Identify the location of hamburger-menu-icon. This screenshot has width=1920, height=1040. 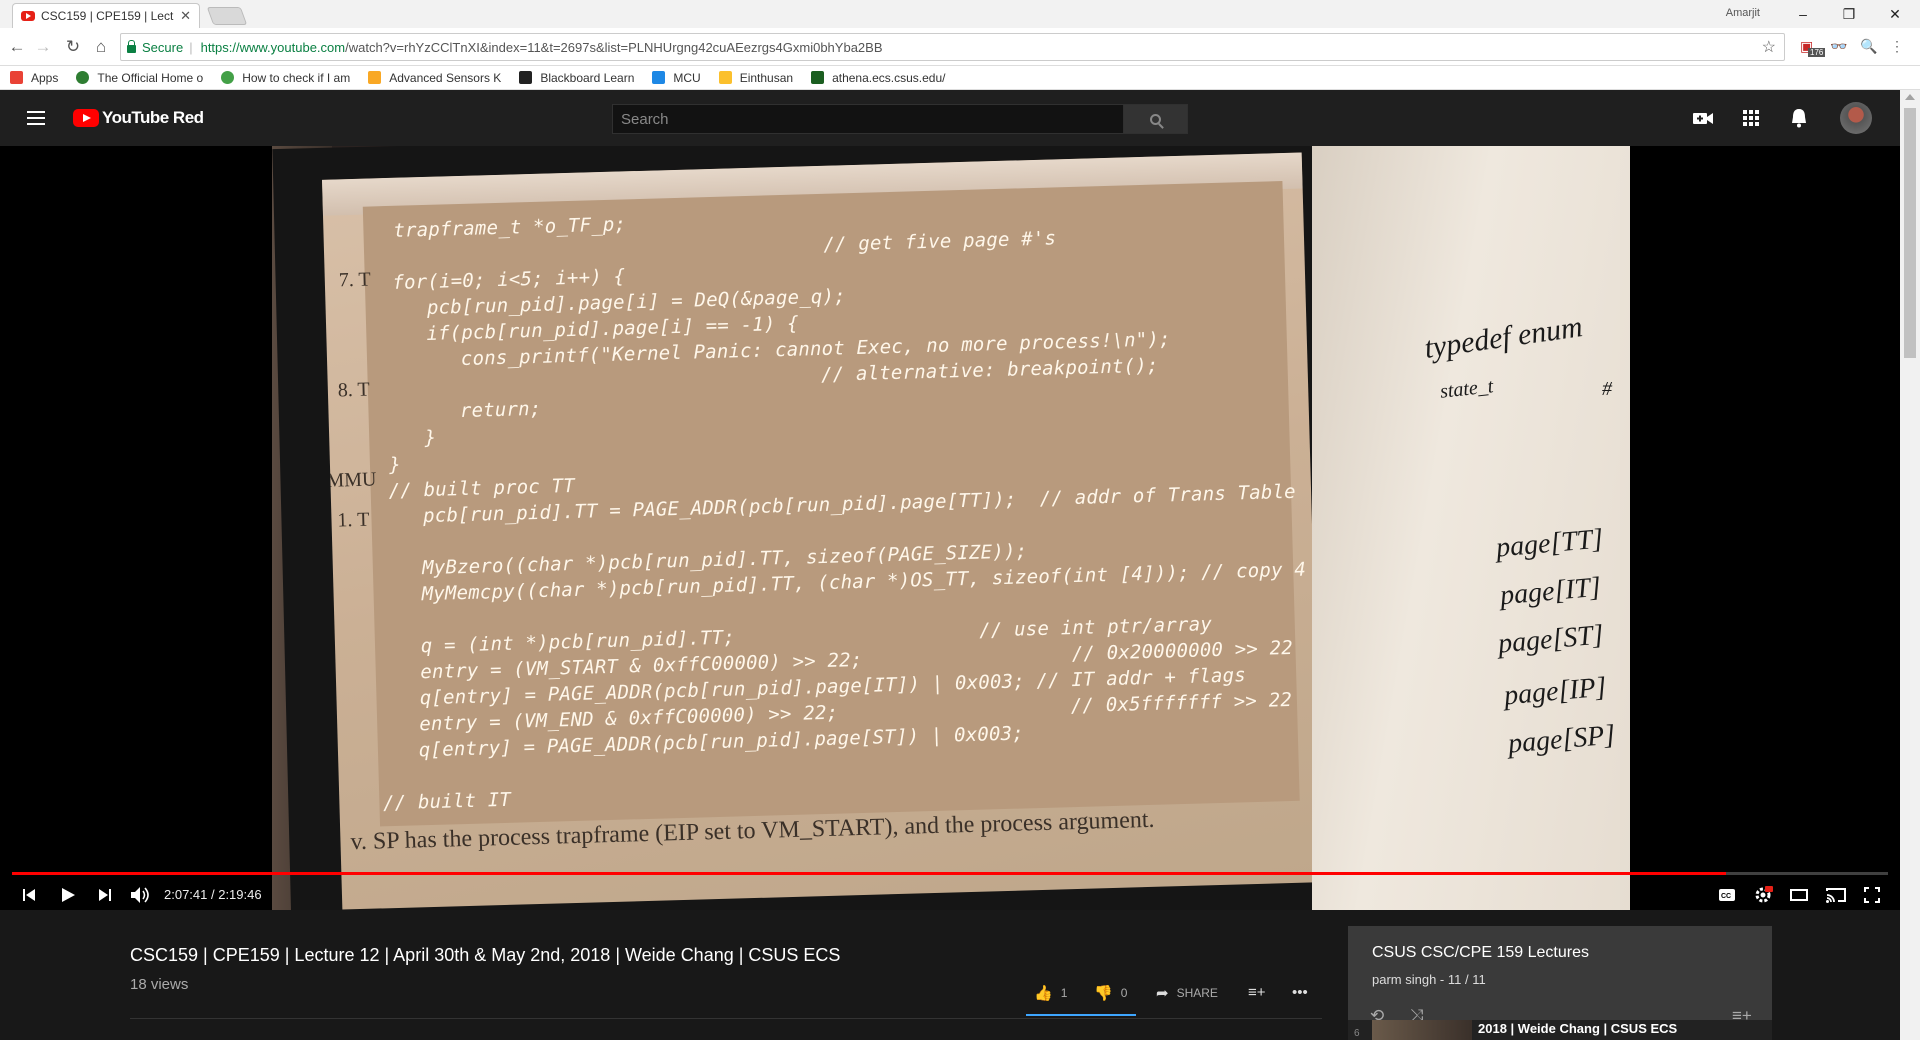
(36, 118).